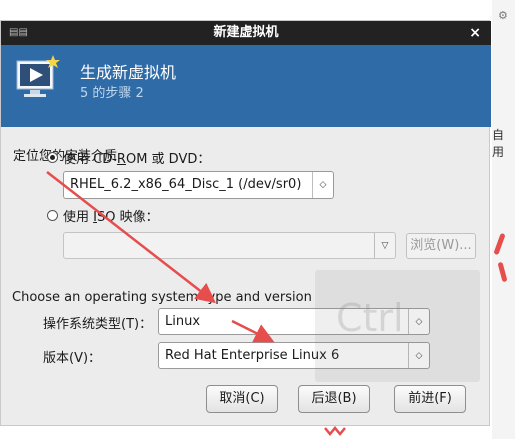  Describe the element at coordinates (503, 219) in the screenshot. I see `background-window-edge` at that location.